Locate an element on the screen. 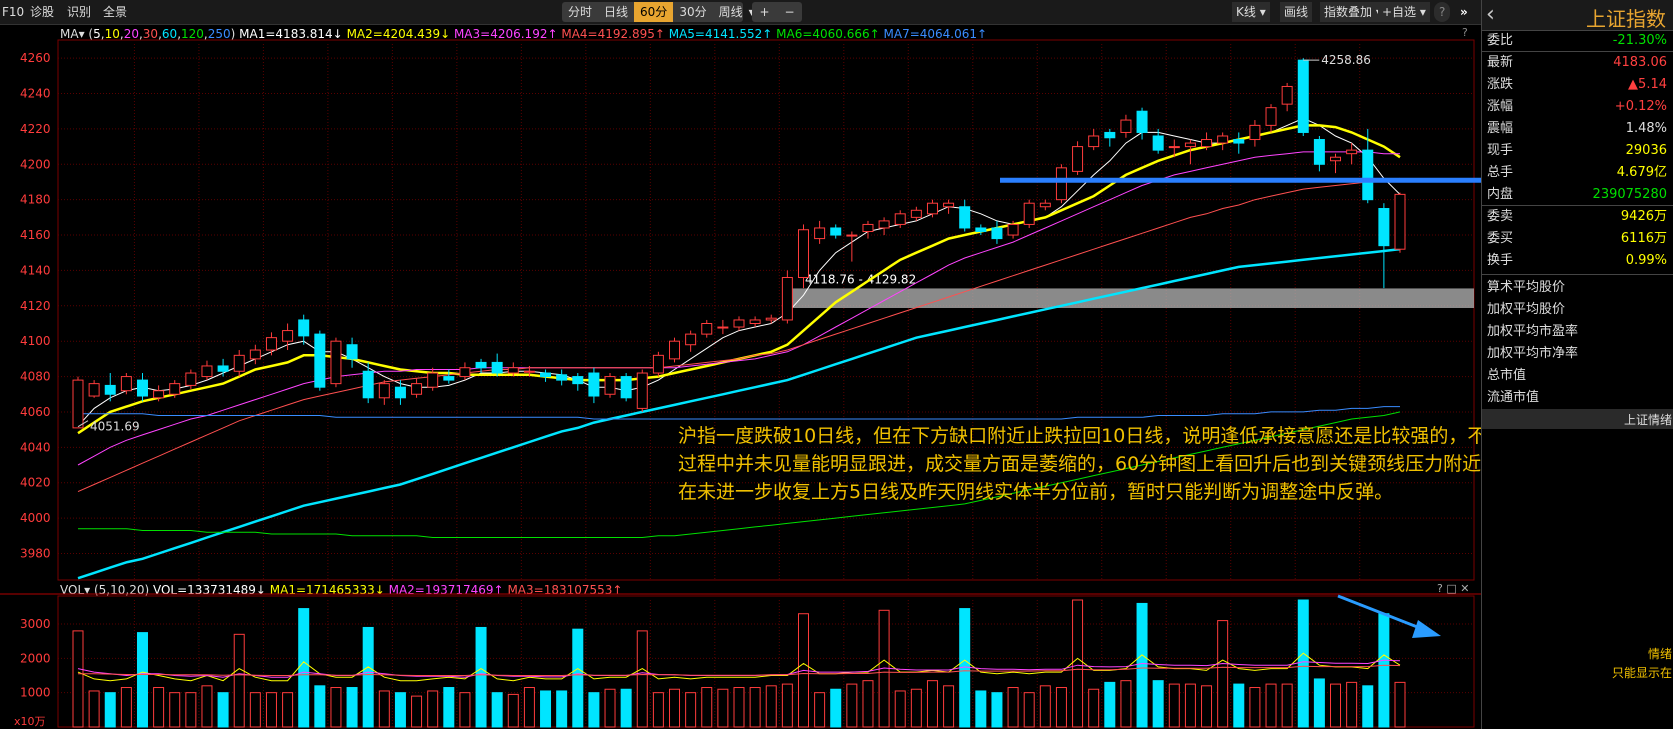  stat-label: 加权平均市盈率 is located at coordinates (1533, 331).